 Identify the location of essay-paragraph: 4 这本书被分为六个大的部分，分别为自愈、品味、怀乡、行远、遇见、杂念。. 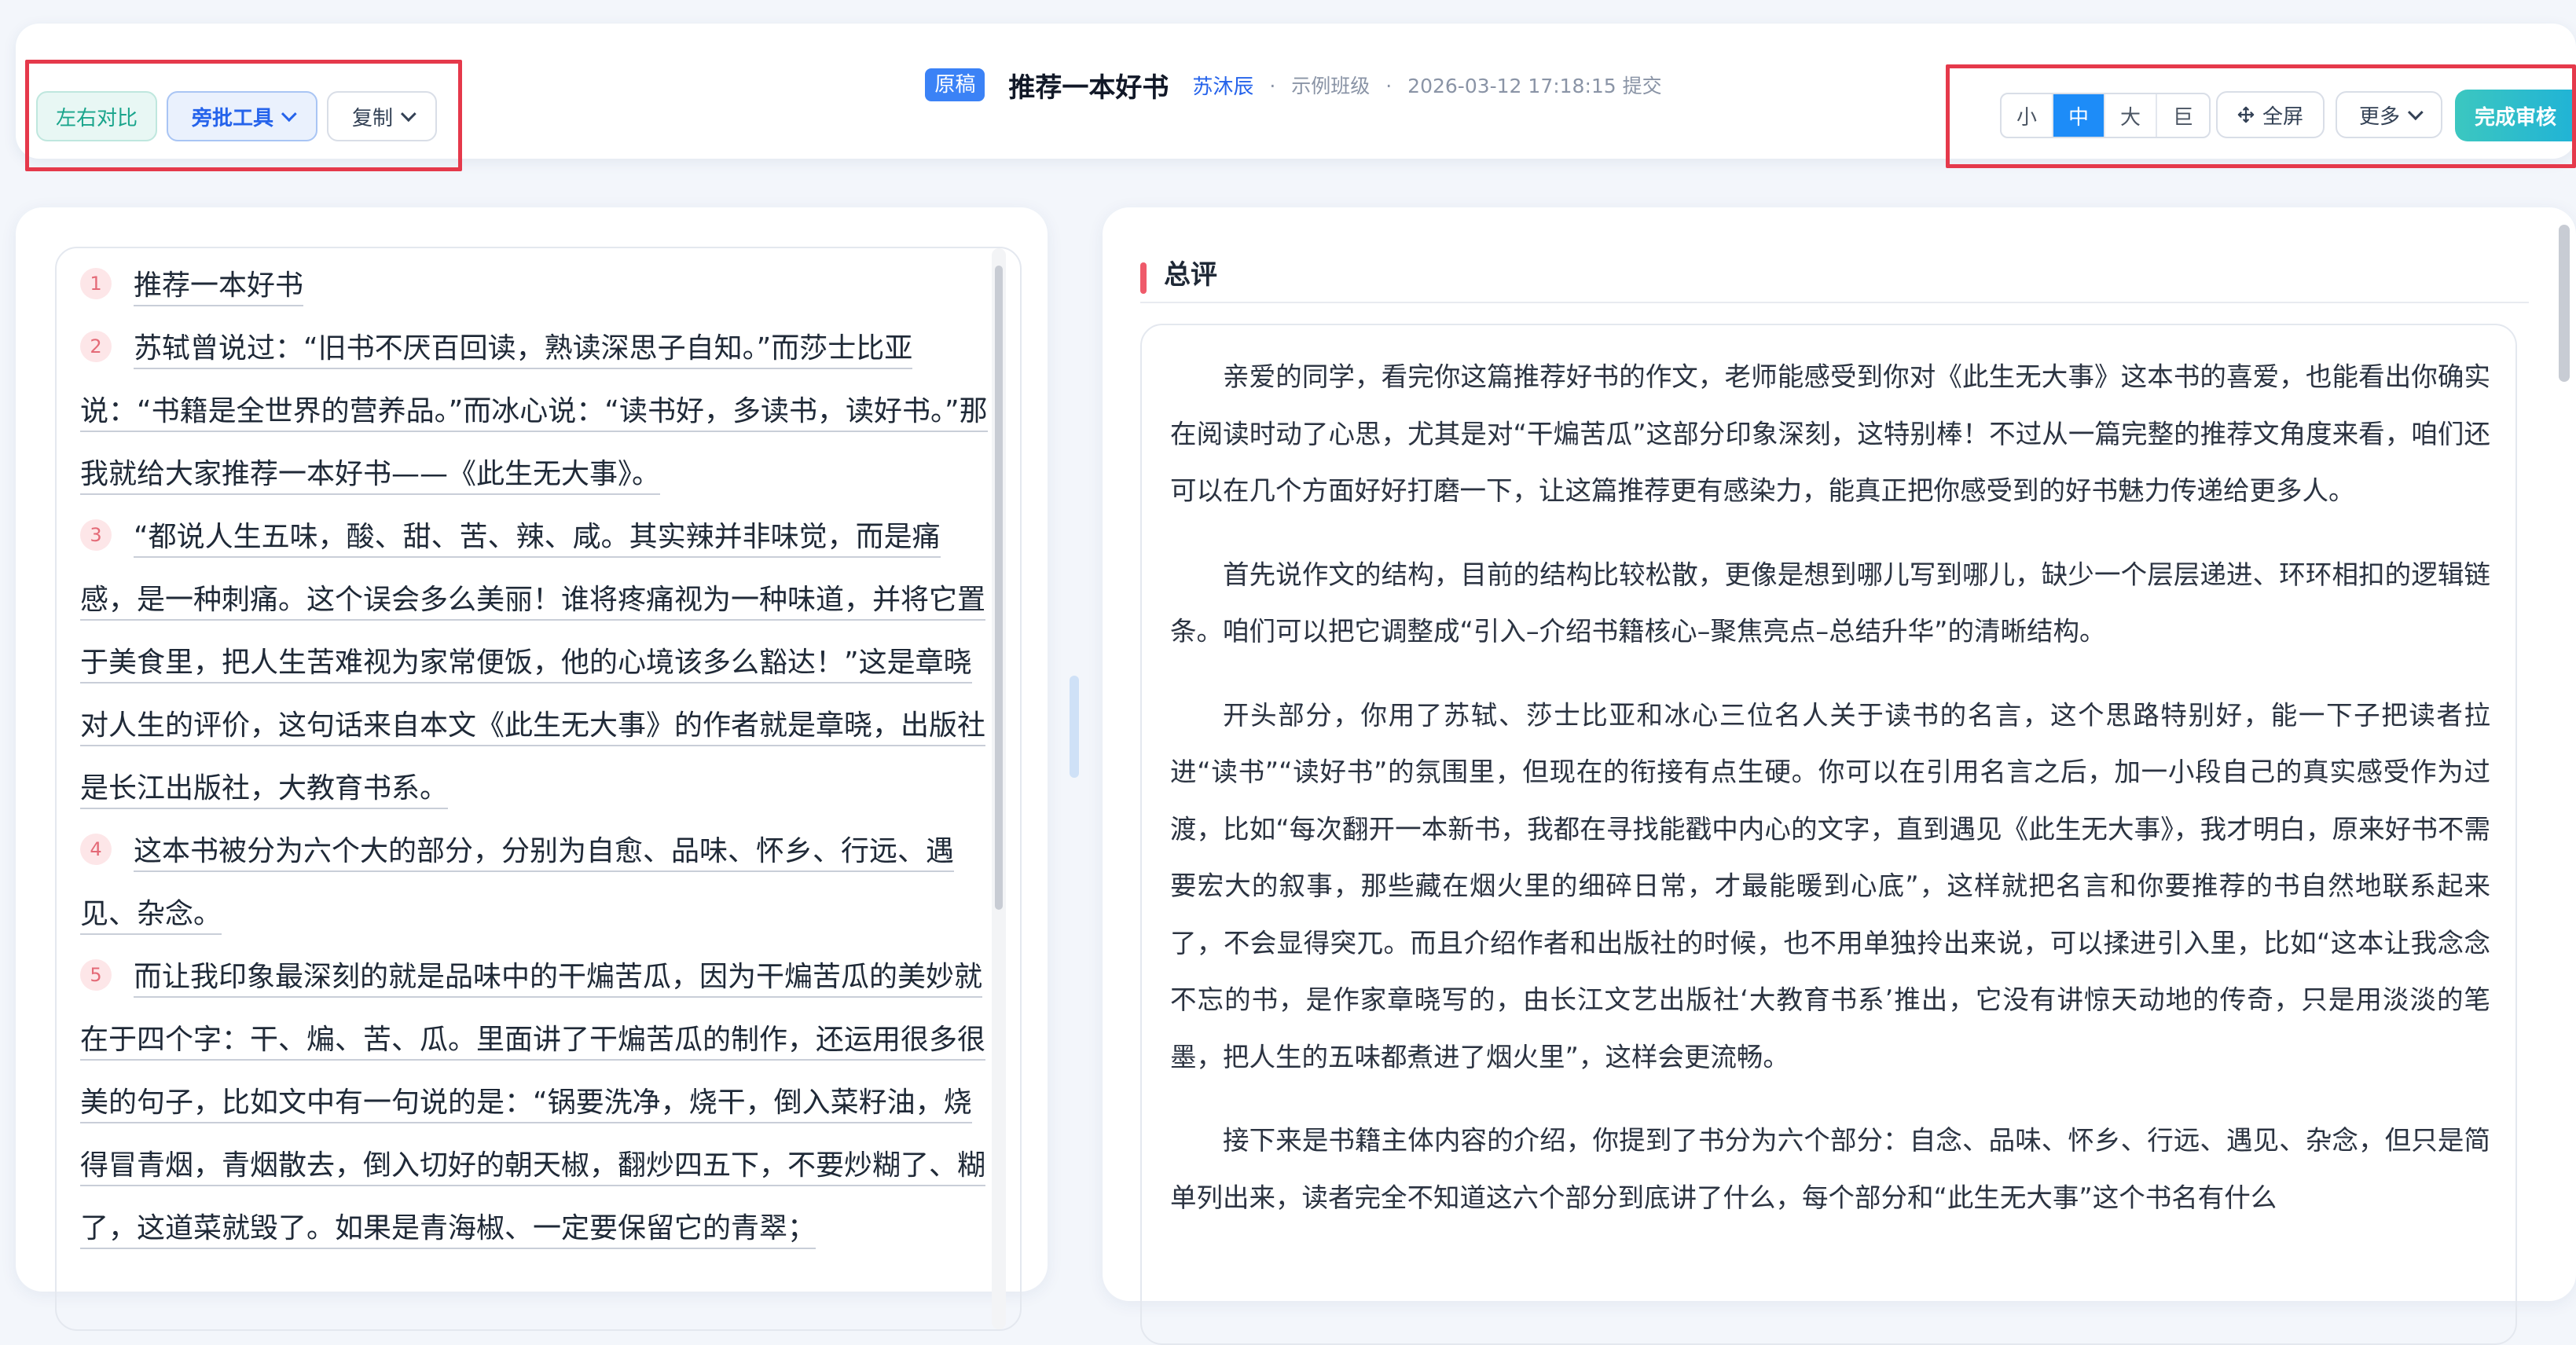
(536, 883).